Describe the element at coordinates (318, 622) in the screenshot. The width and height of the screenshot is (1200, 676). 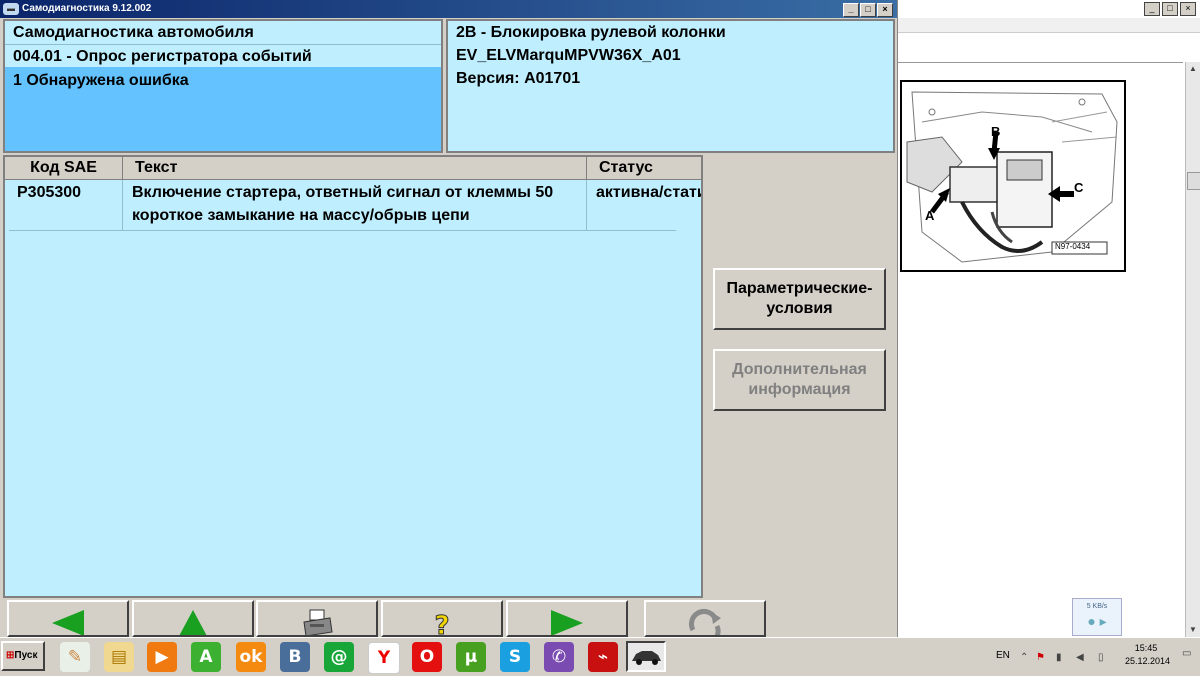
I see `printer-icon` at that location.